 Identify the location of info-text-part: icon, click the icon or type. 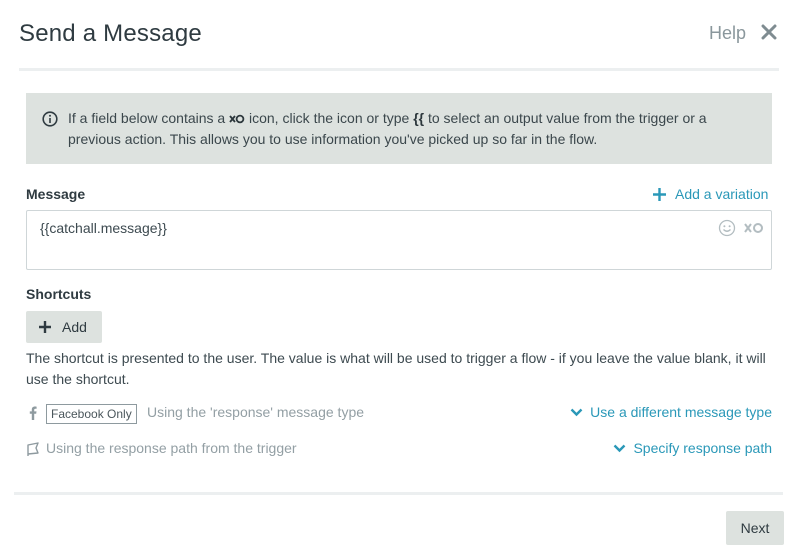
(329, 118).